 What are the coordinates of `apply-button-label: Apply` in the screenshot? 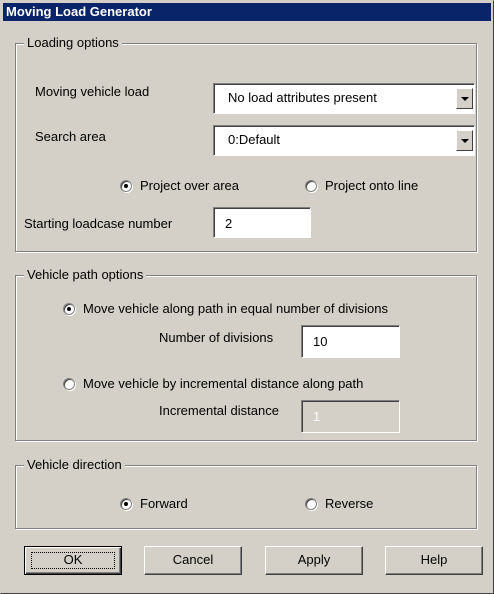 It's located at (314, 559).